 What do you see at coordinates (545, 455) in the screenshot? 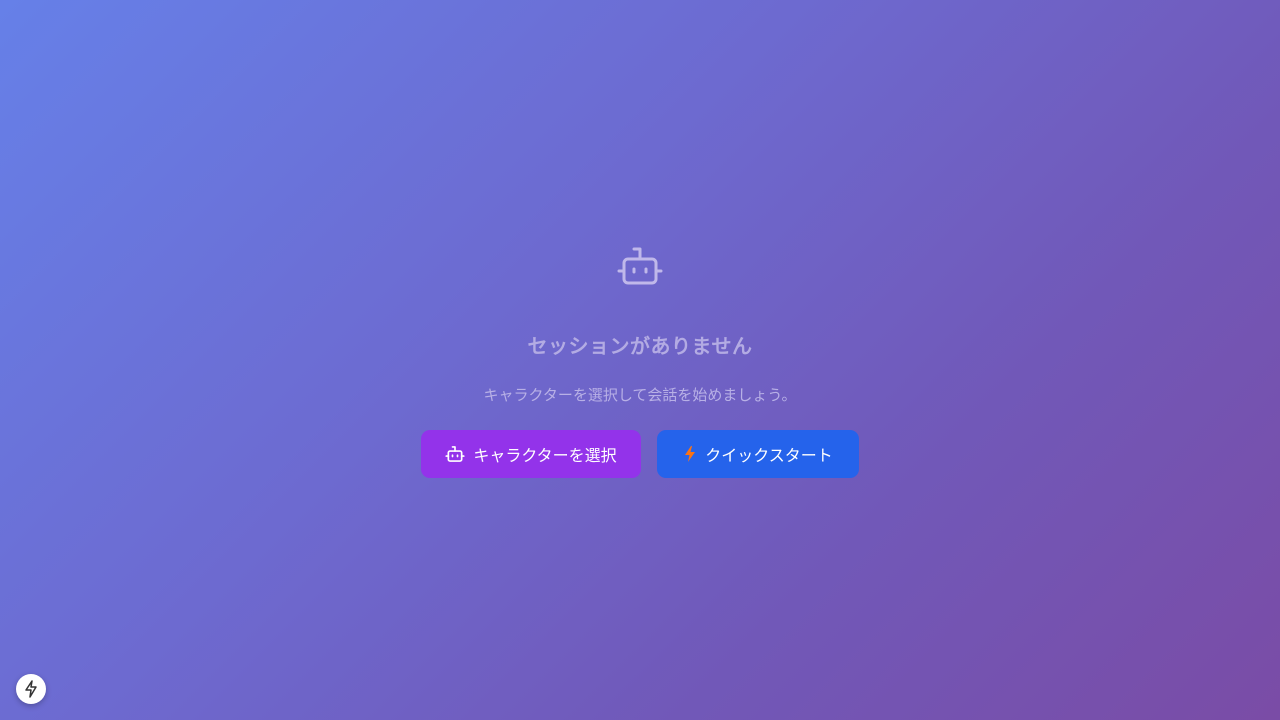
I see `select-character-label: キャラクターを選択` at bounding box center [545, 455].